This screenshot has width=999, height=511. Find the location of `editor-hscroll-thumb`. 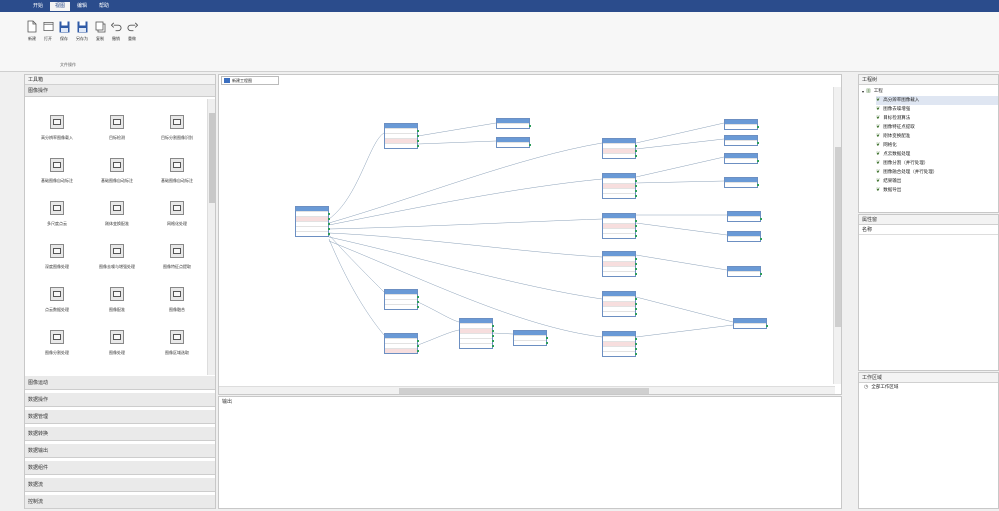

editor-hscroll-thumb is located at coordinates (524, 391).